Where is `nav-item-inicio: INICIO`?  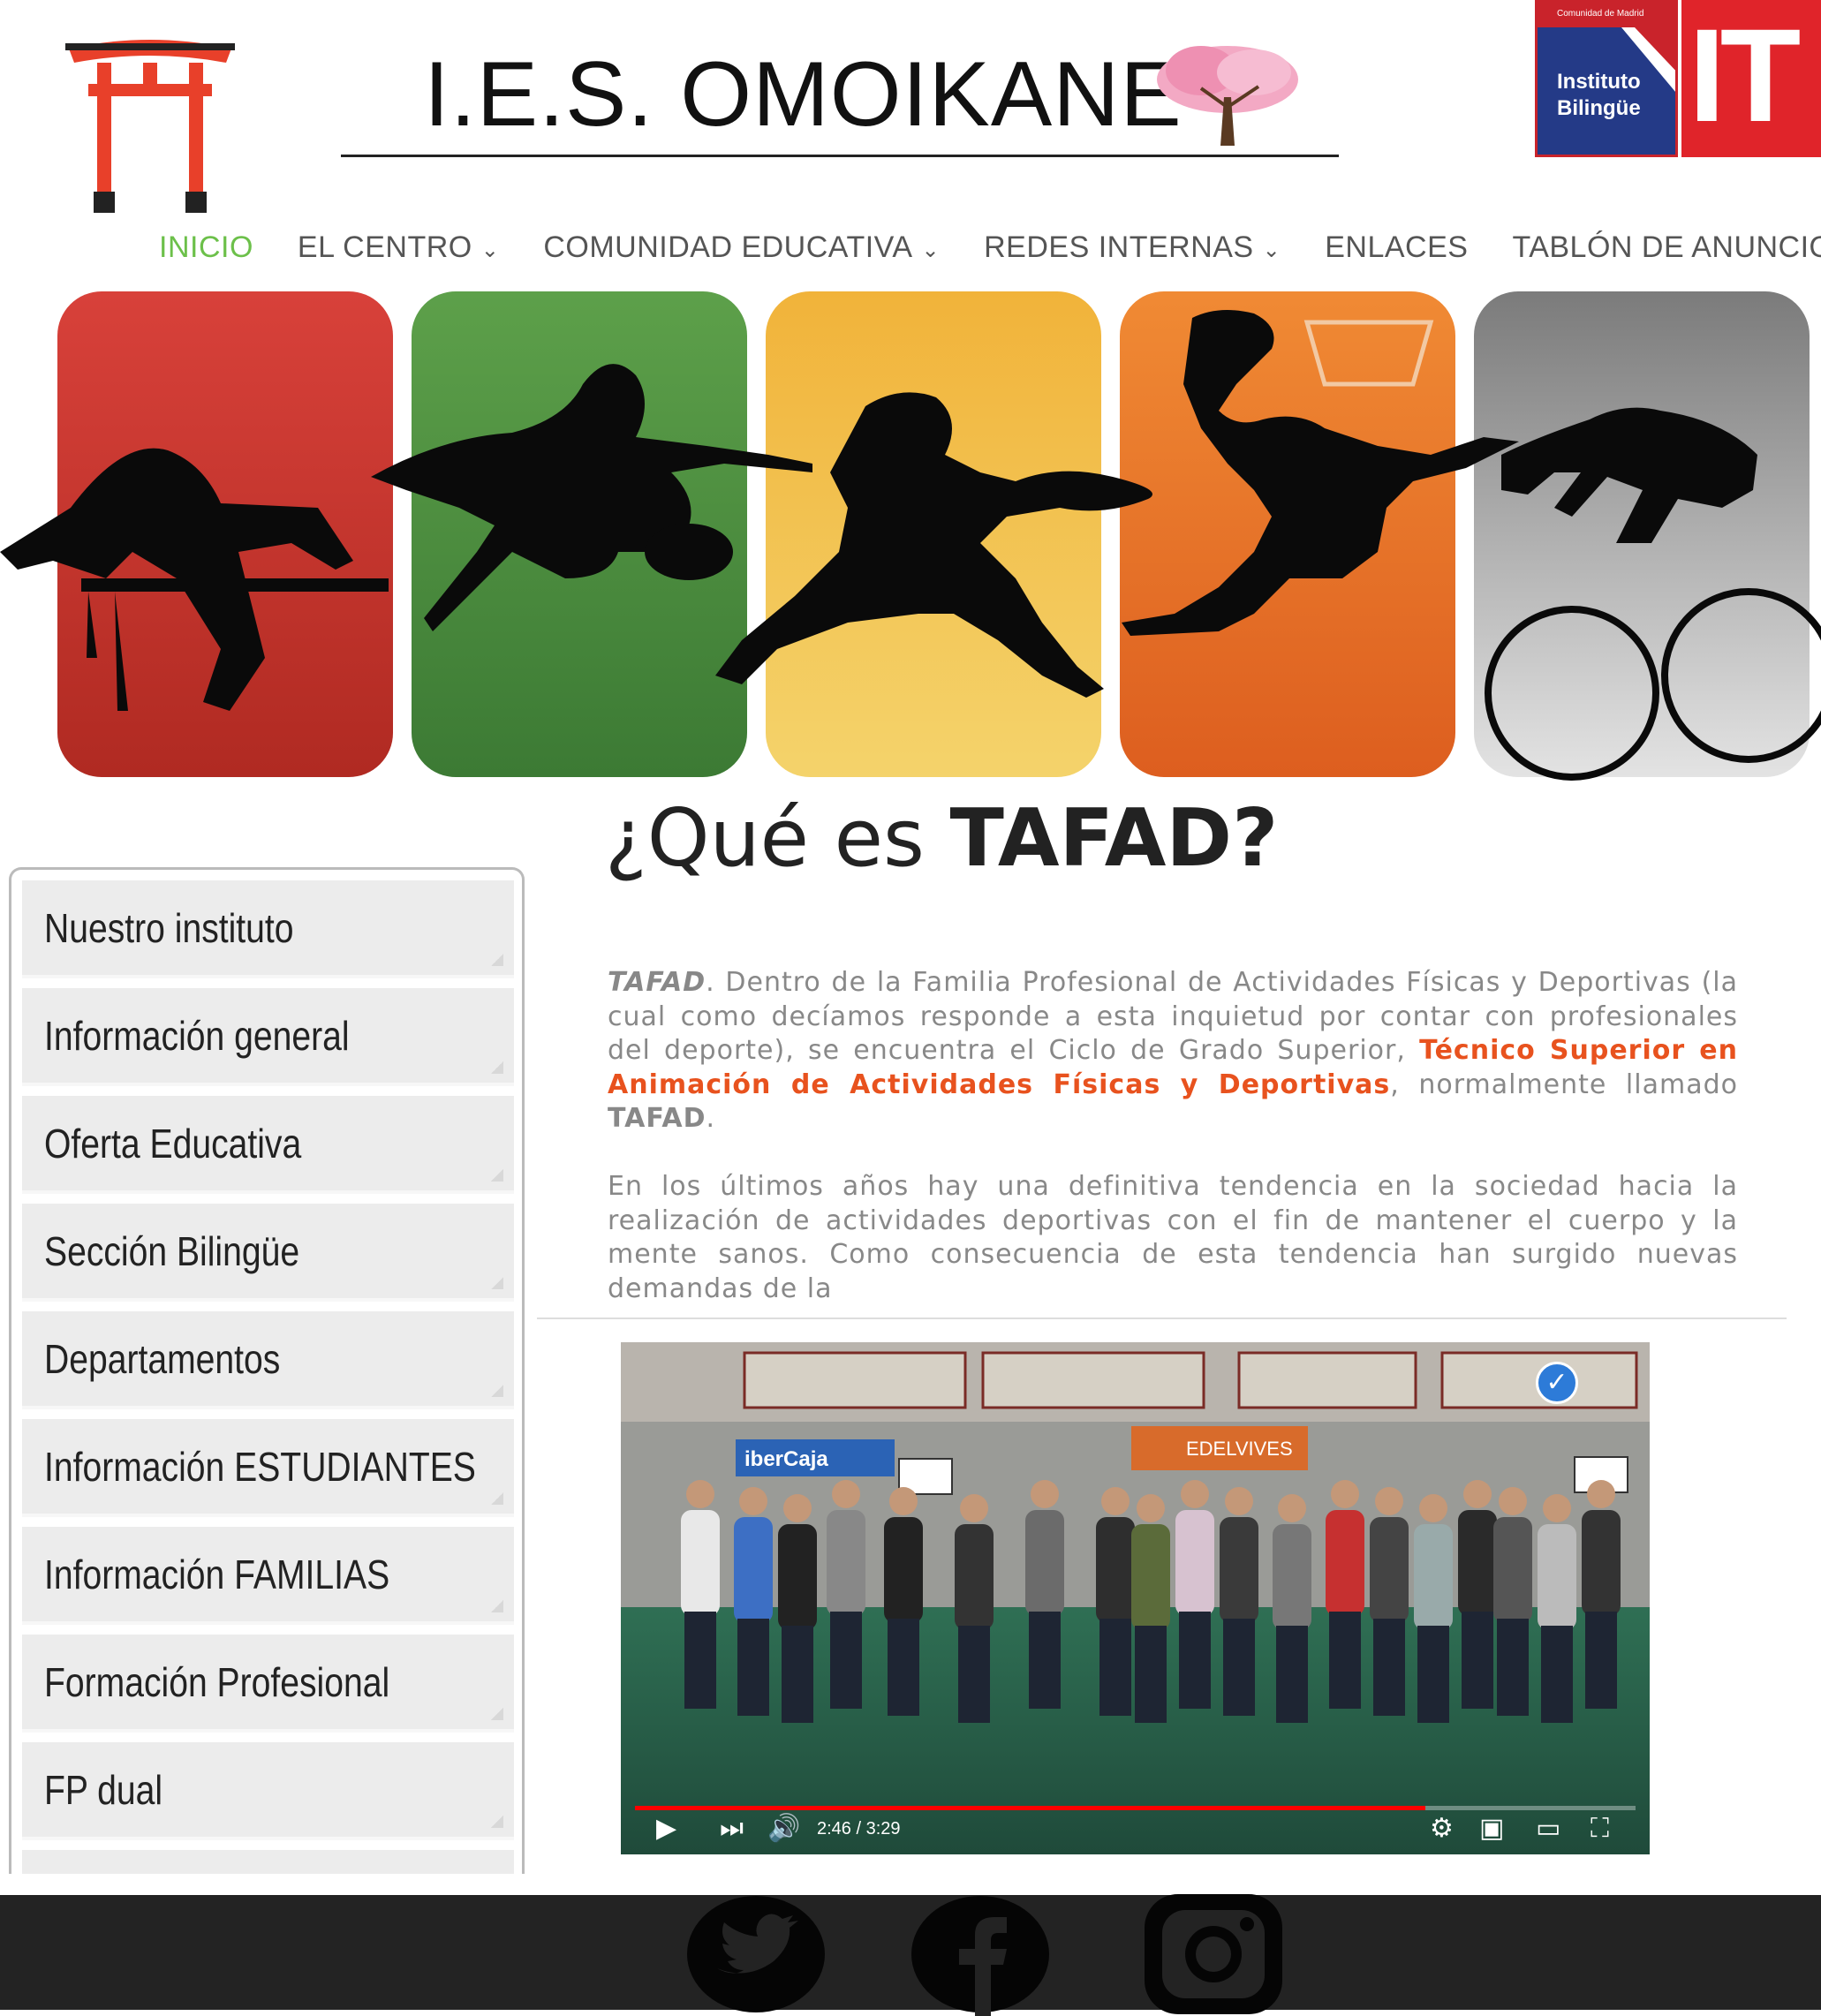 nav-item-inicio: INICIO is located at coordinates (206, 247).